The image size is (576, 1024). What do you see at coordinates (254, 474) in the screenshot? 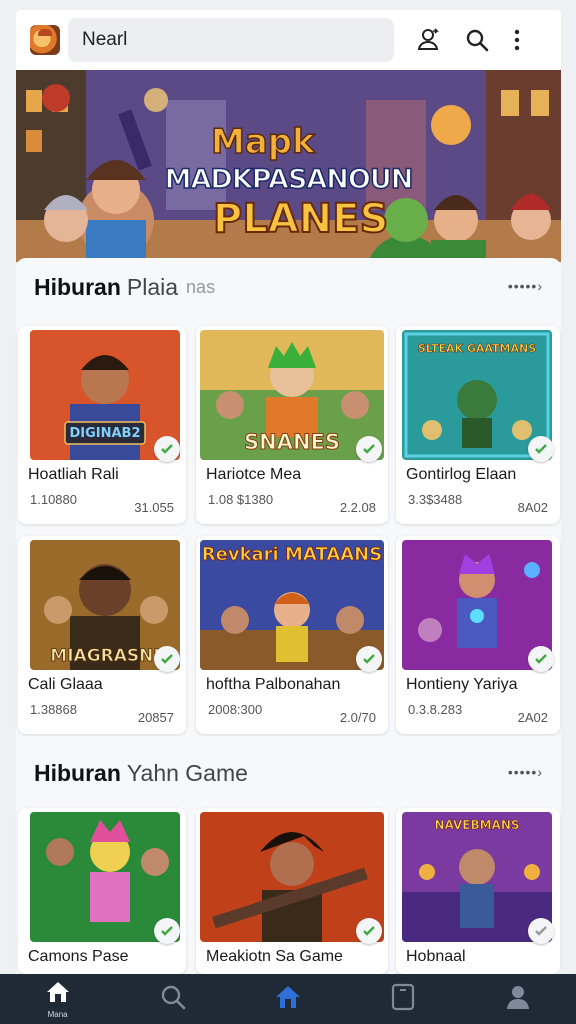
I see `game-title: Hariotce Mea` at bounding box center [254, 474].